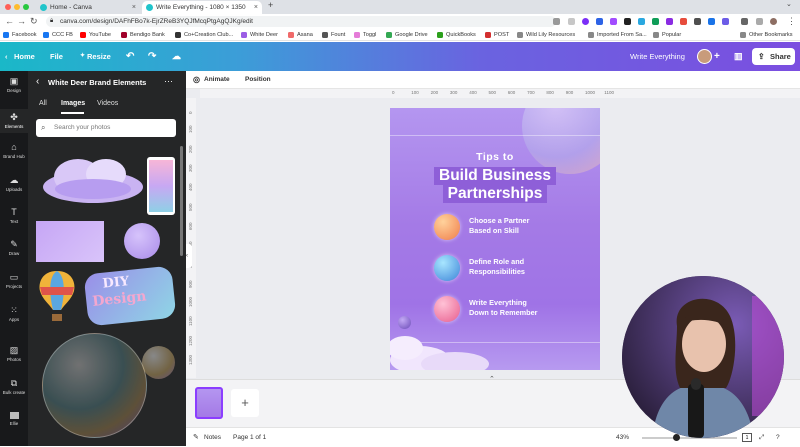  Describe the element at coordinates (196, 437) in the screenshot. I see `notes-icon: ✎` at that location.